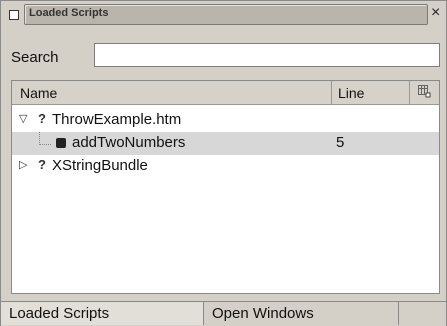 This screenshot has height=326, width=447. I want to click on tab-open-windows: Open Windows, so click(301, 313).